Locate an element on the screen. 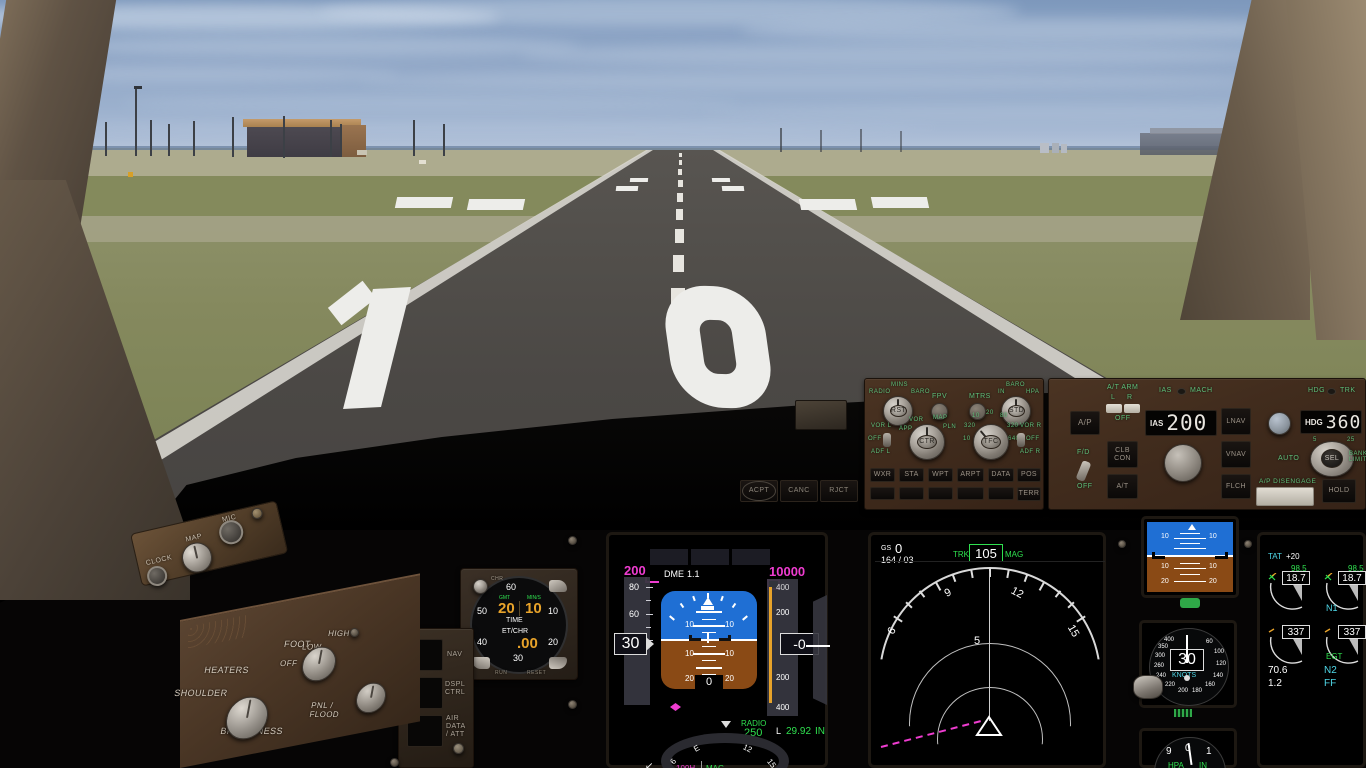 The width and height of the screenshot is (1366, 768). efis-rst-button: RST is located at coordinates (898, 411).